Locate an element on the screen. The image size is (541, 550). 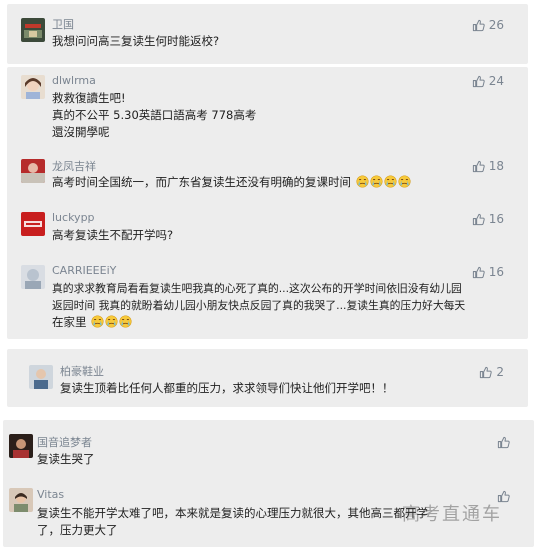
comment-line: 高考复读生不配开学吗? is located at coordinates (113, 235).